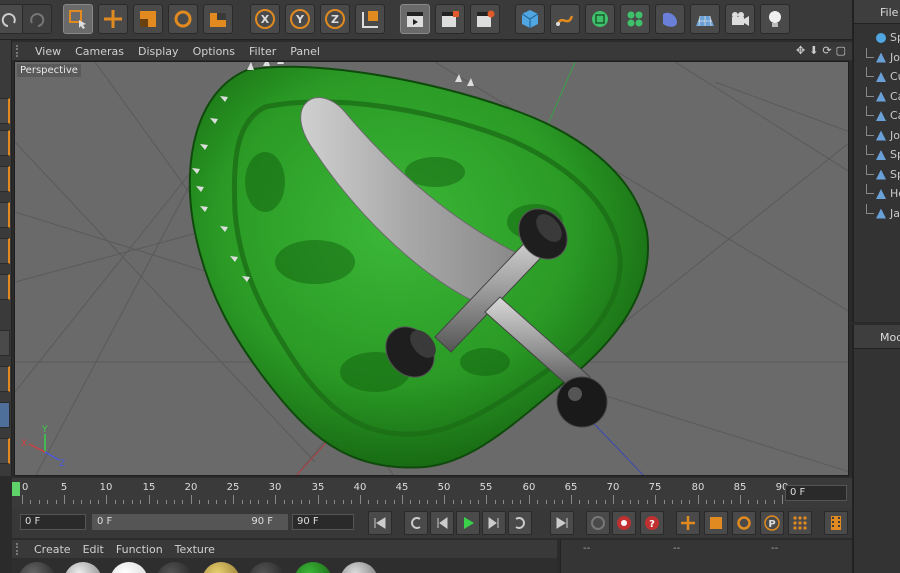 The height and width of the screenshot is (573, 900). Describe the element at coordinates (370, 19) in the screenshot. I see `coordinate-system-button` at that location.